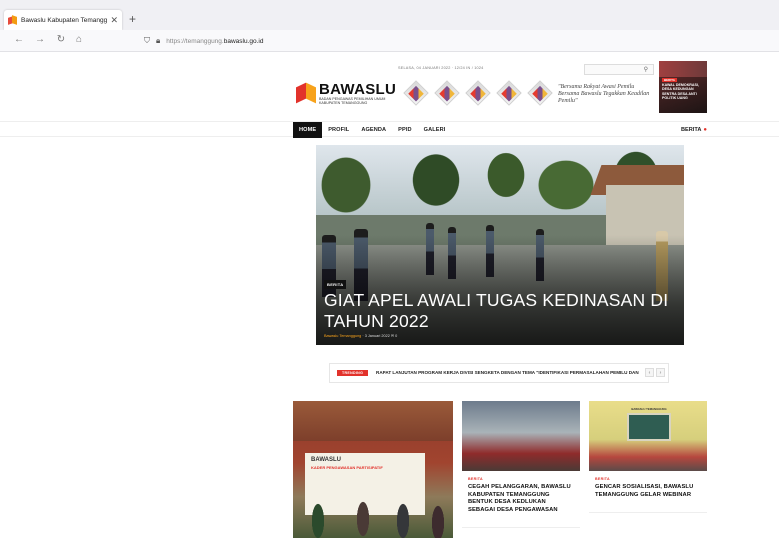 The width and height of the screenshot is (779, 538). What do you see at coordinates (396, 336) in the screenshot?
I see `hero-comments: 0` at bounding box center [396, 336].